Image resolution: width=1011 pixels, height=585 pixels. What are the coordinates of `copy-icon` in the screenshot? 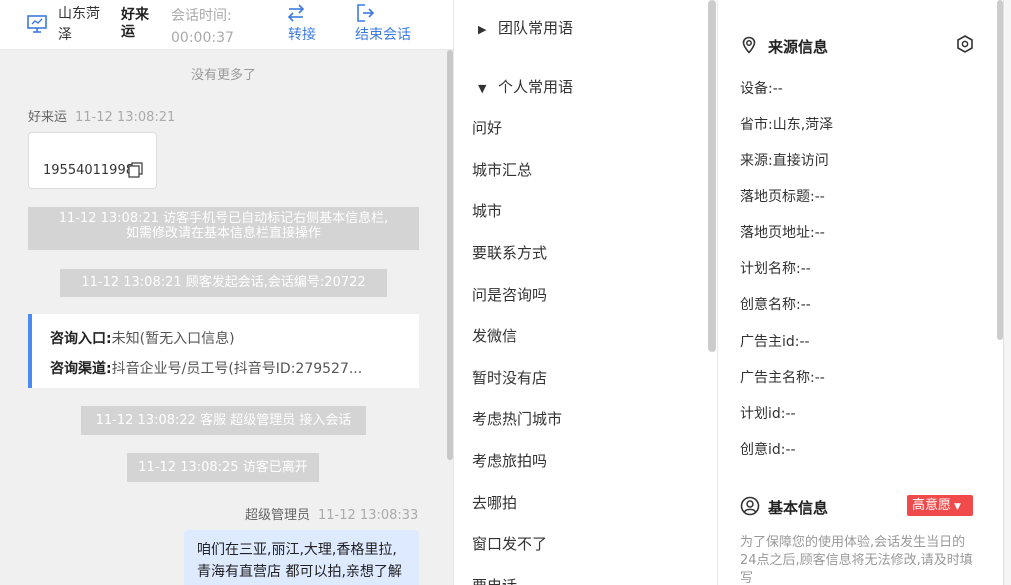 It's located at (136, 170).